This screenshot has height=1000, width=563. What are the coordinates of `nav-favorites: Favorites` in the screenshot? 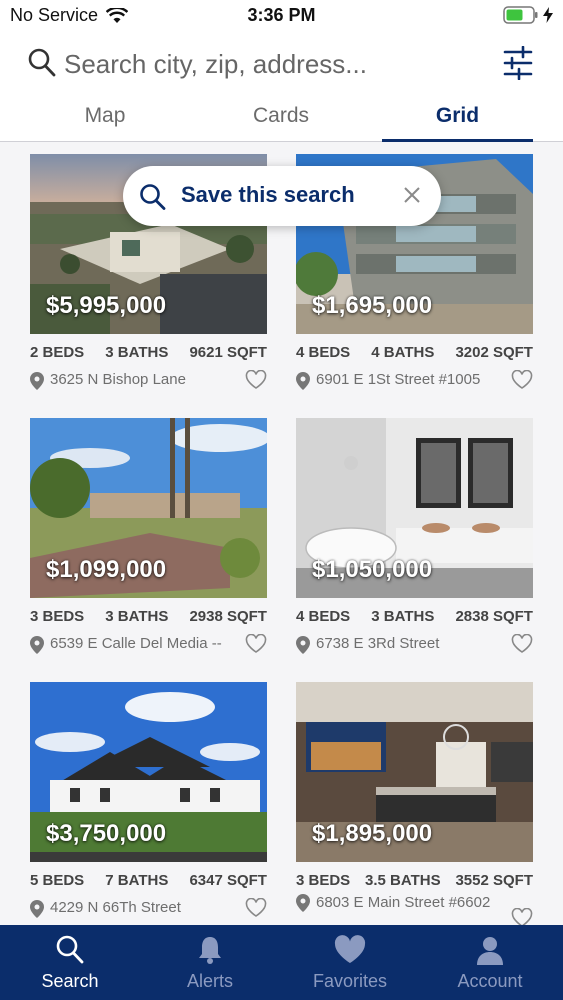 It's located at (350, 962).